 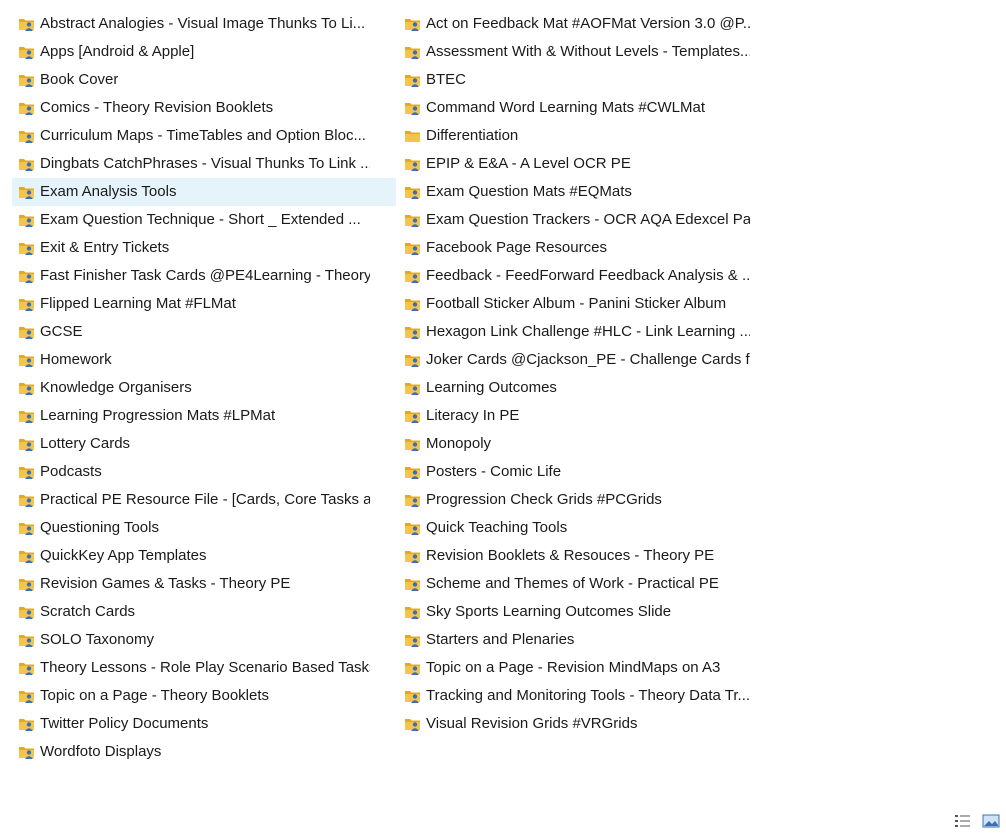 What do you see at coordinates (79, 79) in the screenshot?
I see `folder-item-label: Book Cover` at bounding box center [79, 79].